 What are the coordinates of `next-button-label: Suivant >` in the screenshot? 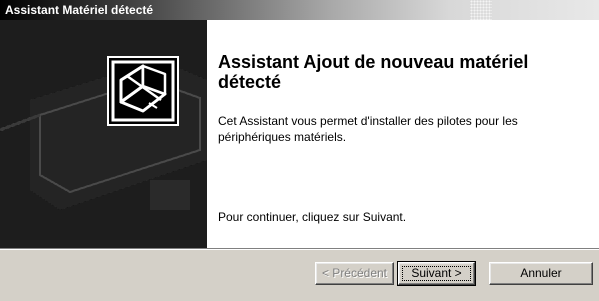 It's located at (436, 273).